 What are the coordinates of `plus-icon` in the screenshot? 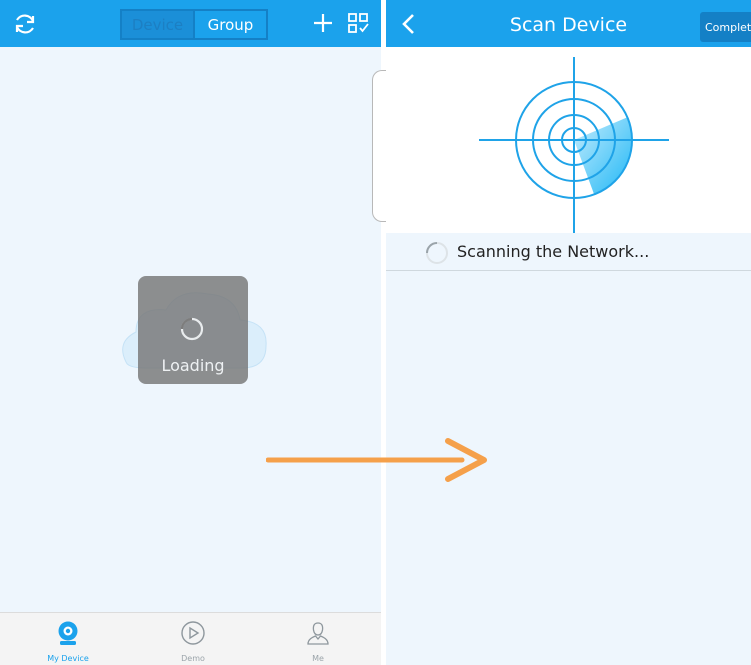 It's located at (323, 23).